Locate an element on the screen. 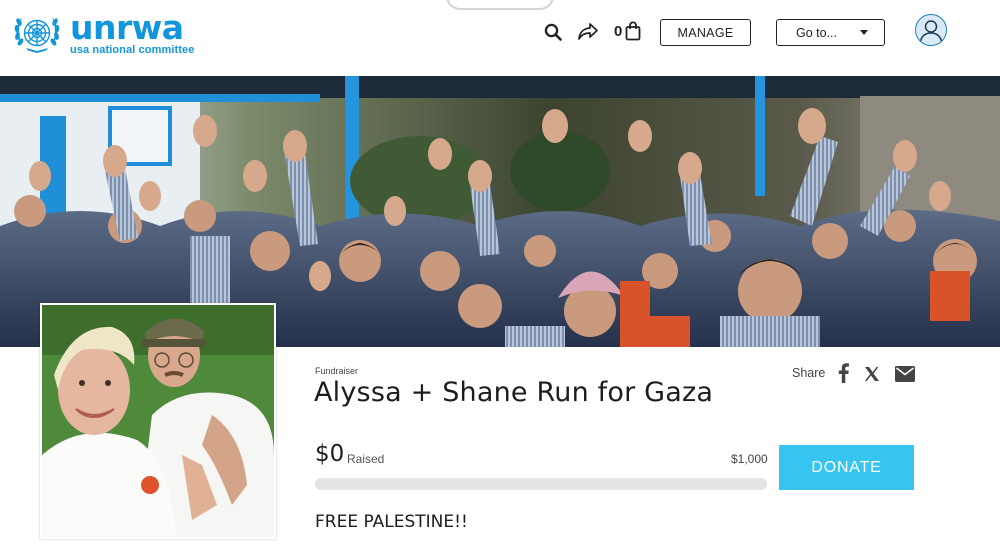 The image size is (1000, 554). facebook-icon is located at coordinates (843, 373).